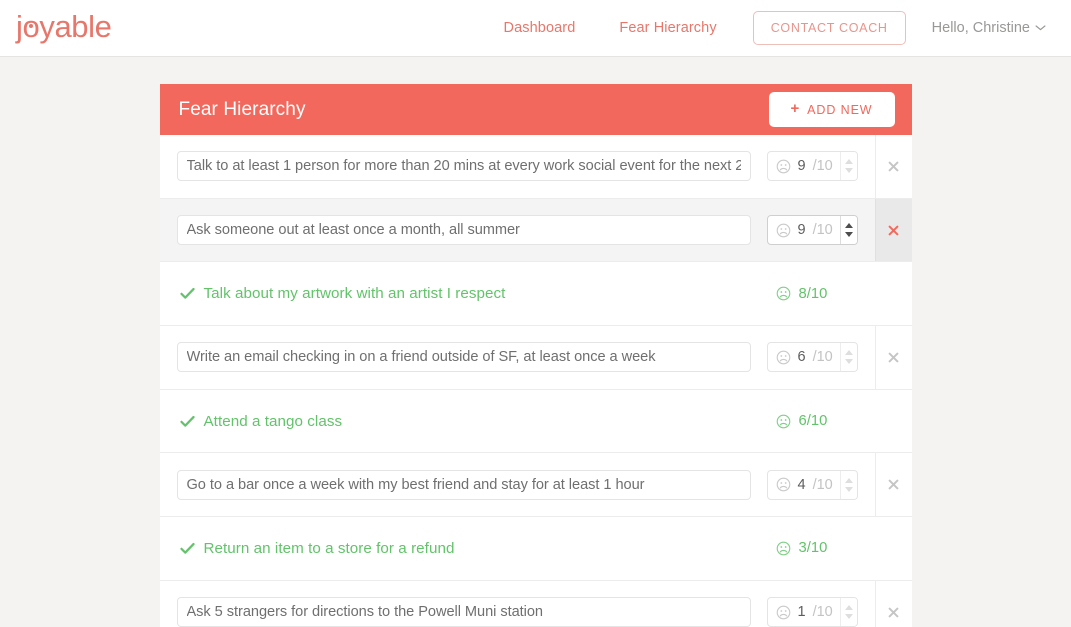 Image resolution: width=1071 pixels, height=627 pixels. I want to click on nav-link-dashboard: Dashboard, so click(540, 28).